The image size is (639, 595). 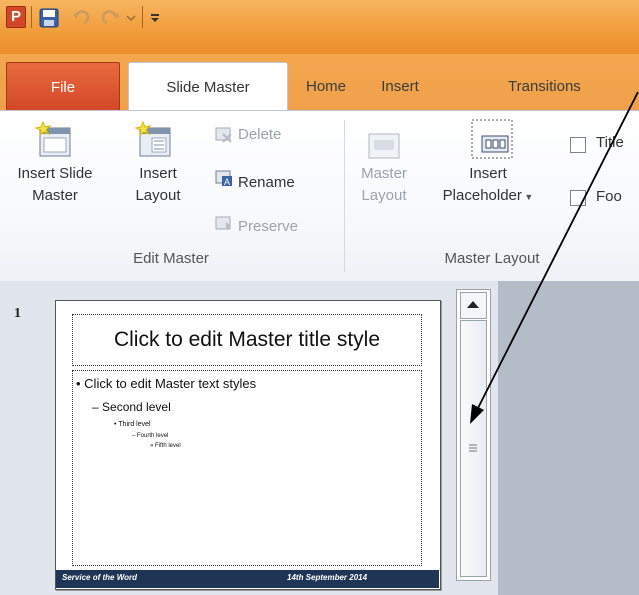 I want to click on master-layout-label-1: Master, so click(x=384, y=173).